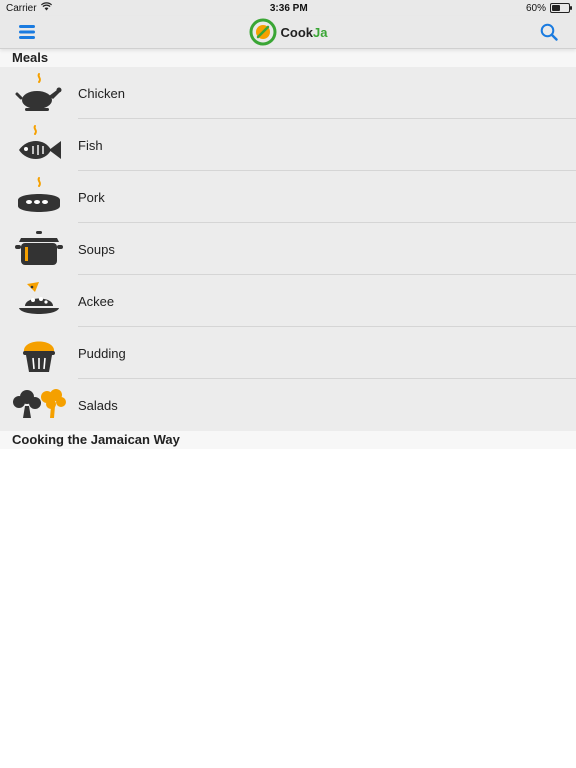 The width and height of the screenshot is (576, 768). Describe the element at coordinates (561, 8) in the screenshot. I see `battery-icon` at that location.